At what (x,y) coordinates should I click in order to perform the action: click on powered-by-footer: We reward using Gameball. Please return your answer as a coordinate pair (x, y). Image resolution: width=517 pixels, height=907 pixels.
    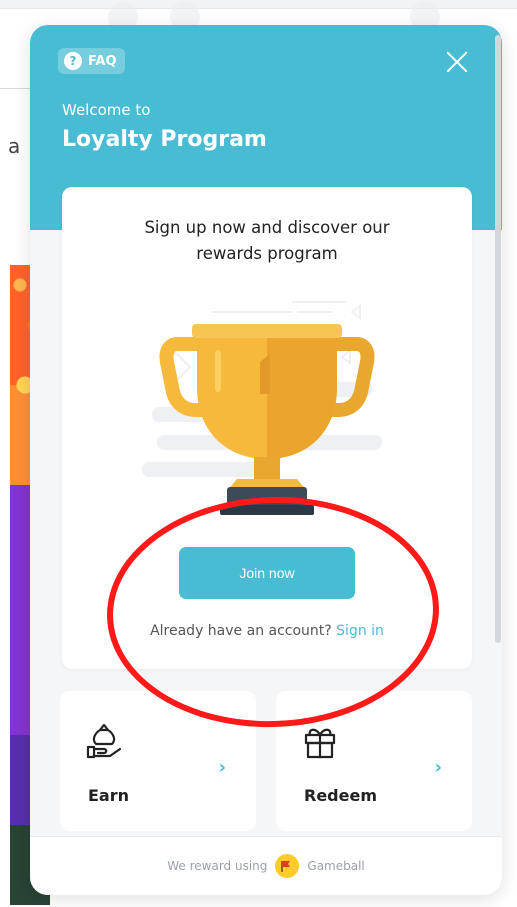
    Looking at the image, I should click on (266, 865).